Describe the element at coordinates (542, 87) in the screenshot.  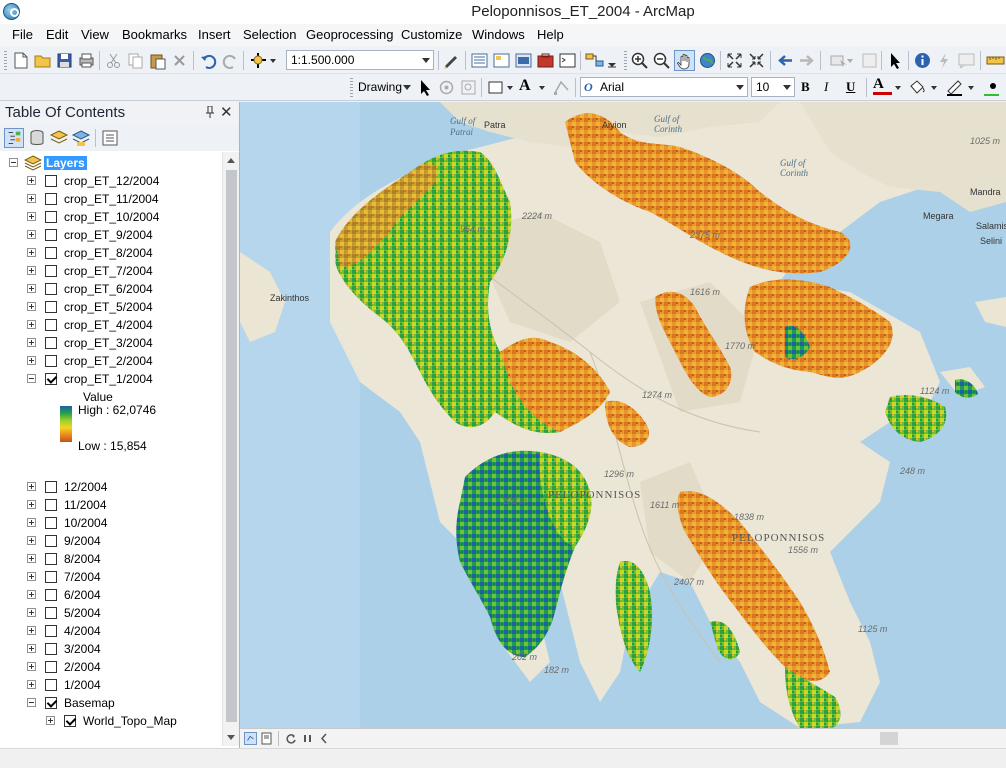
I see `text-dropdown-icon` at that location.